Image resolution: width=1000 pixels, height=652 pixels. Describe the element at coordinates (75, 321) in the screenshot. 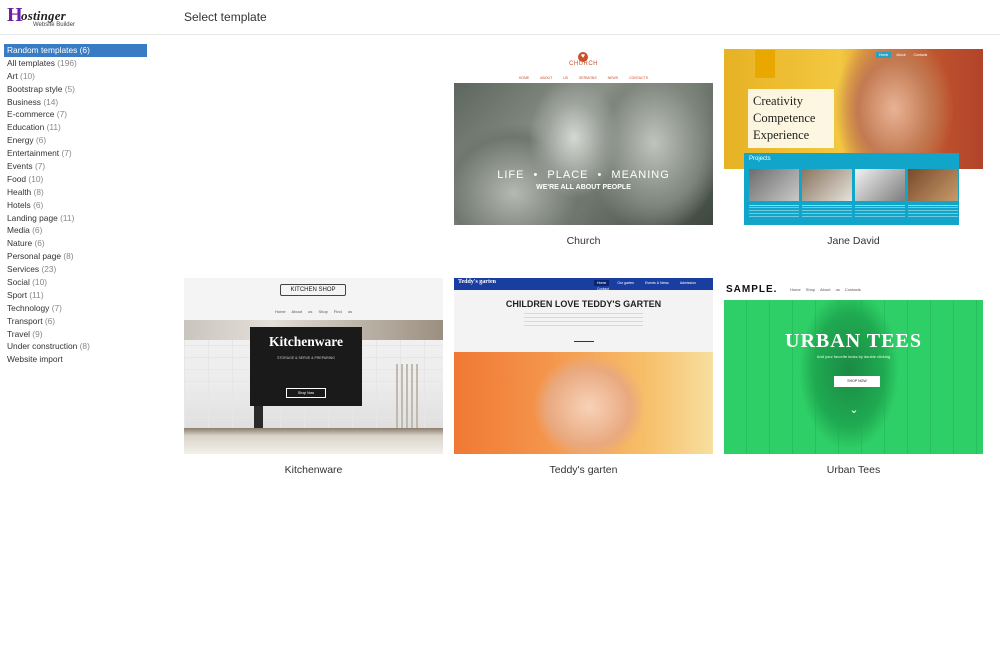

I see `category-transport: Transport (6)` at that location.